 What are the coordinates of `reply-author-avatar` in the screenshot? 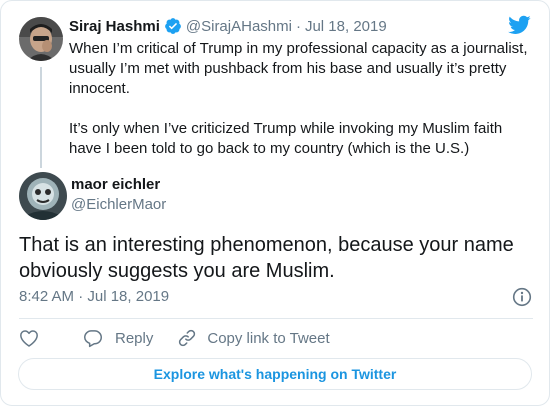 It's located at (43, 196).